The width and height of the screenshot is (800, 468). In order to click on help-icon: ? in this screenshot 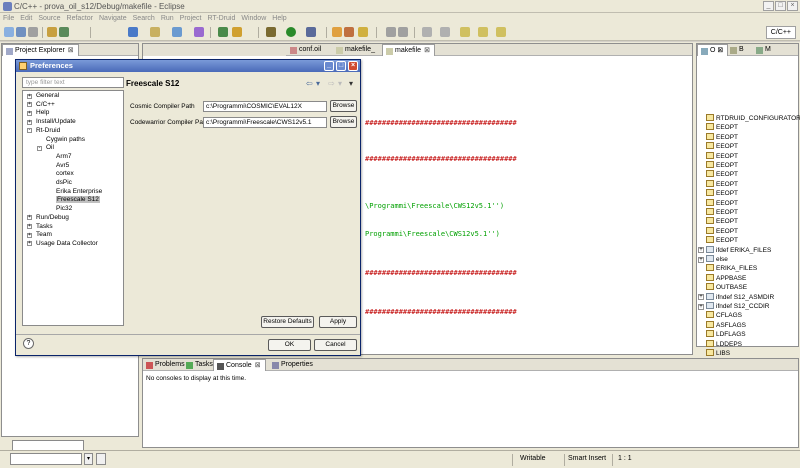, I will do `click(28, 343)`.